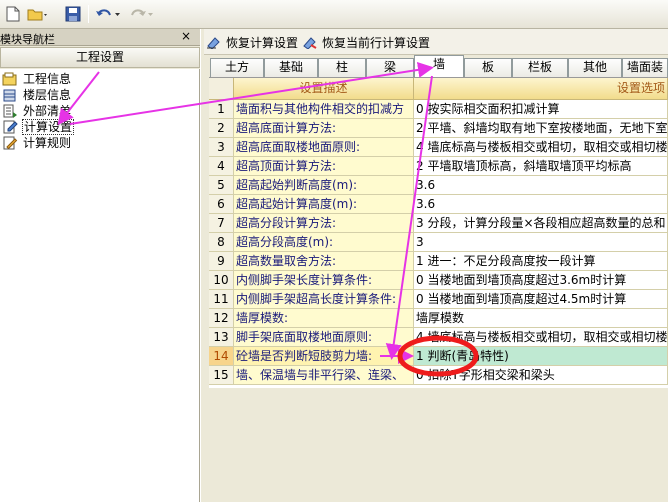 This screenshot has width=668, height=502. I want to click on restore-calc-settings-button: 恢复计算设置, so click(252, 42).